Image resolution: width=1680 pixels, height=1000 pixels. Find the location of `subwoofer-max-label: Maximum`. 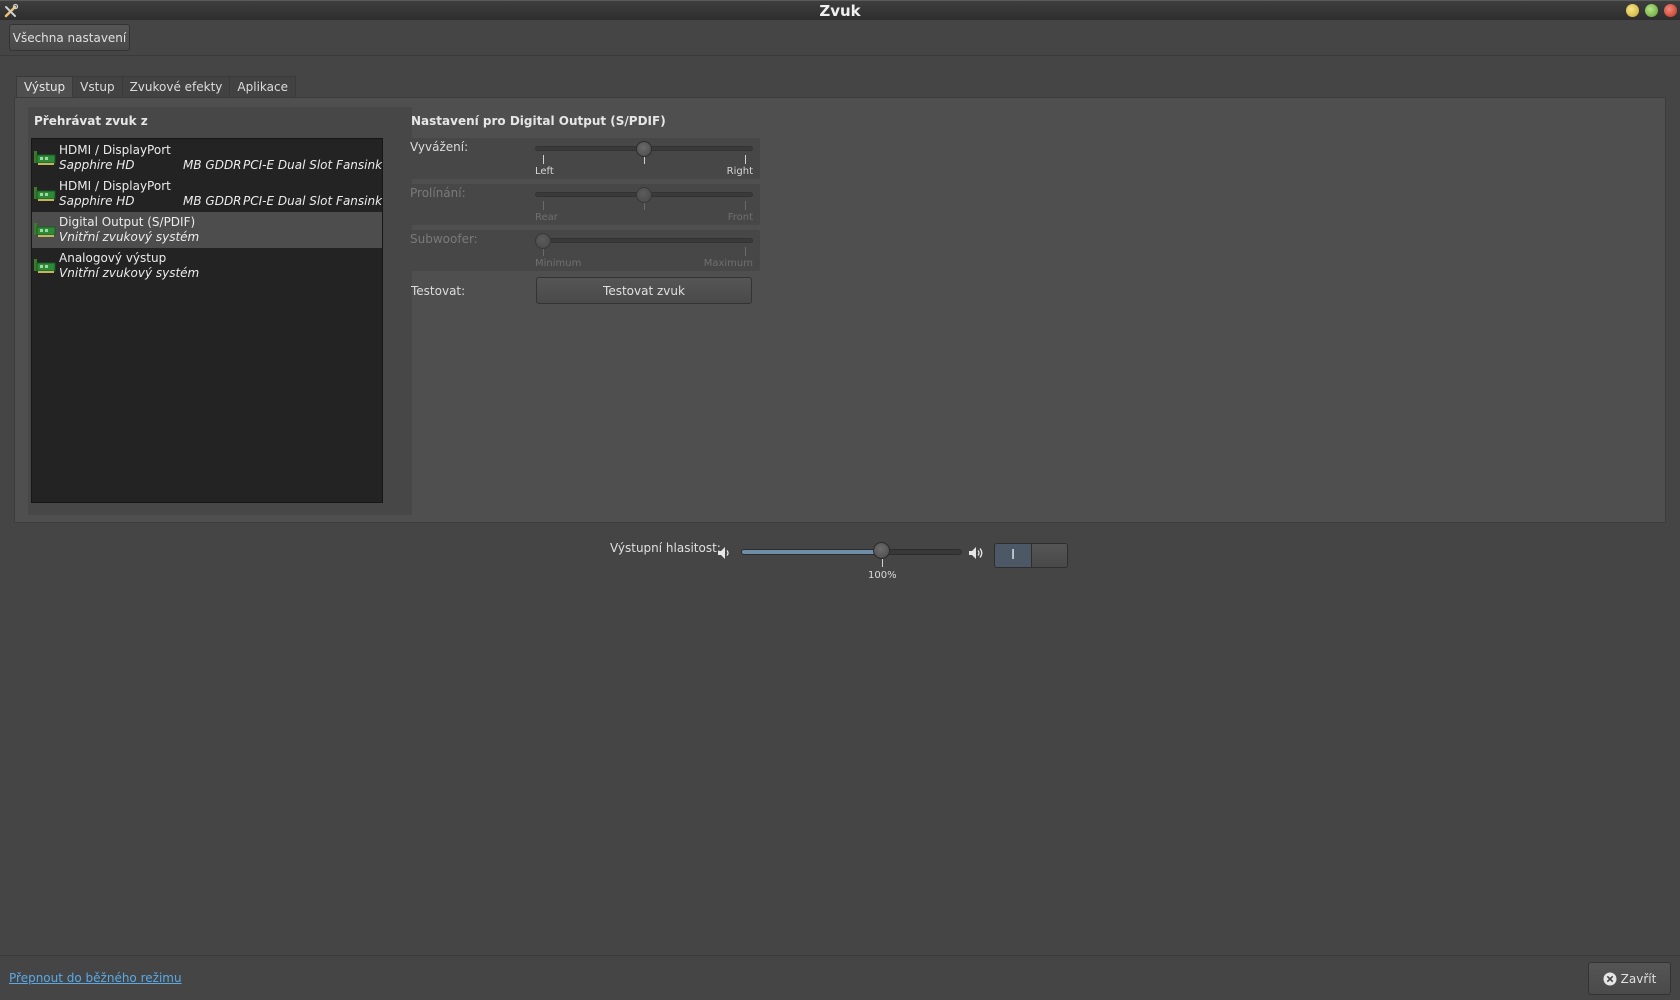

subwoofer-max-label: Maximum is located at coordinates (728, 263).